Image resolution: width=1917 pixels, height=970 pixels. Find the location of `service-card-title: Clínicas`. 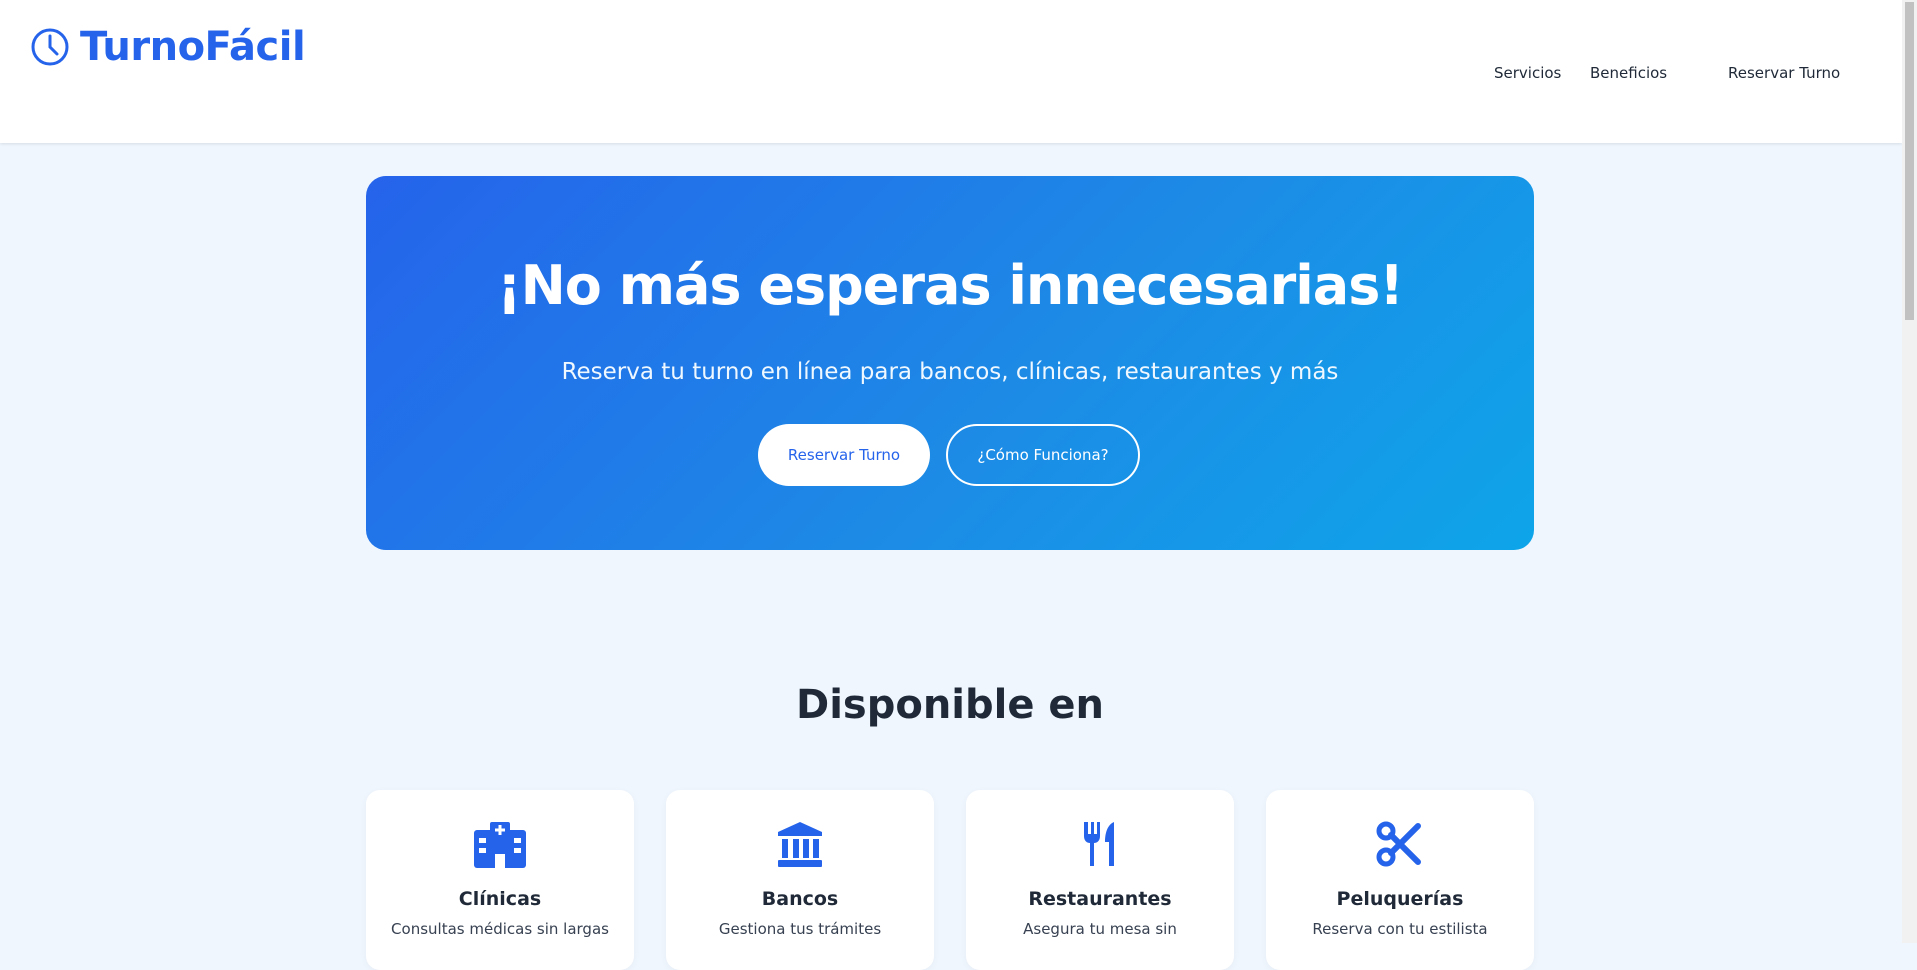

service-card-title: Clínicas is located at coordinates (500, 899).